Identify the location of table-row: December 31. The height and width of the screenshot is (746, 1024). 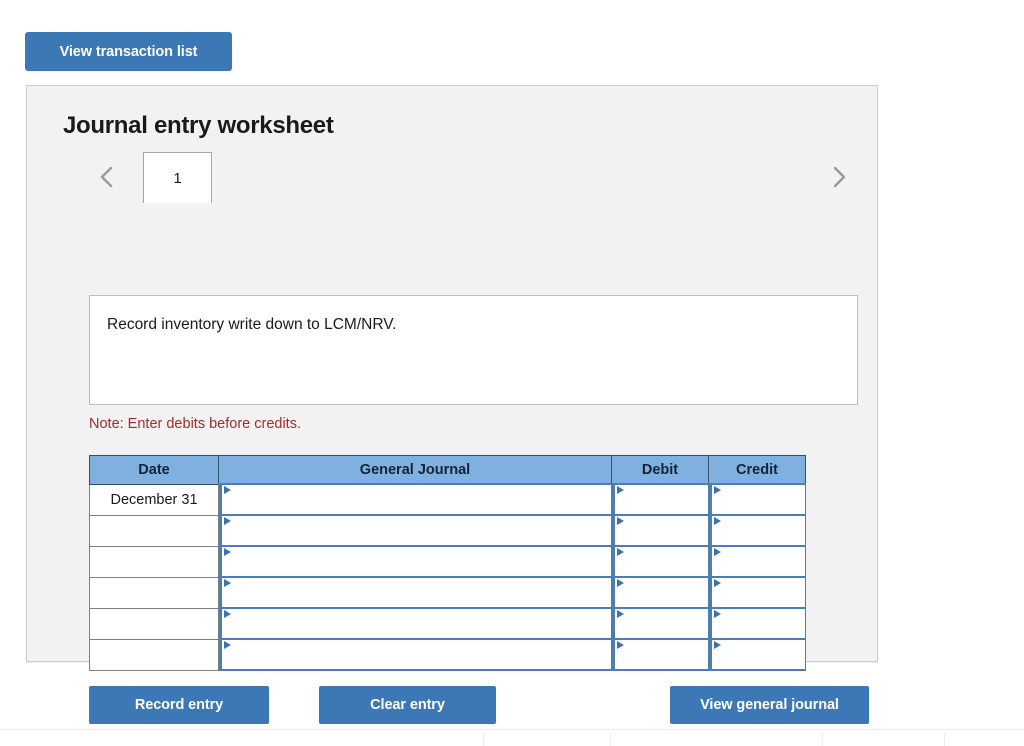
(447, 499).